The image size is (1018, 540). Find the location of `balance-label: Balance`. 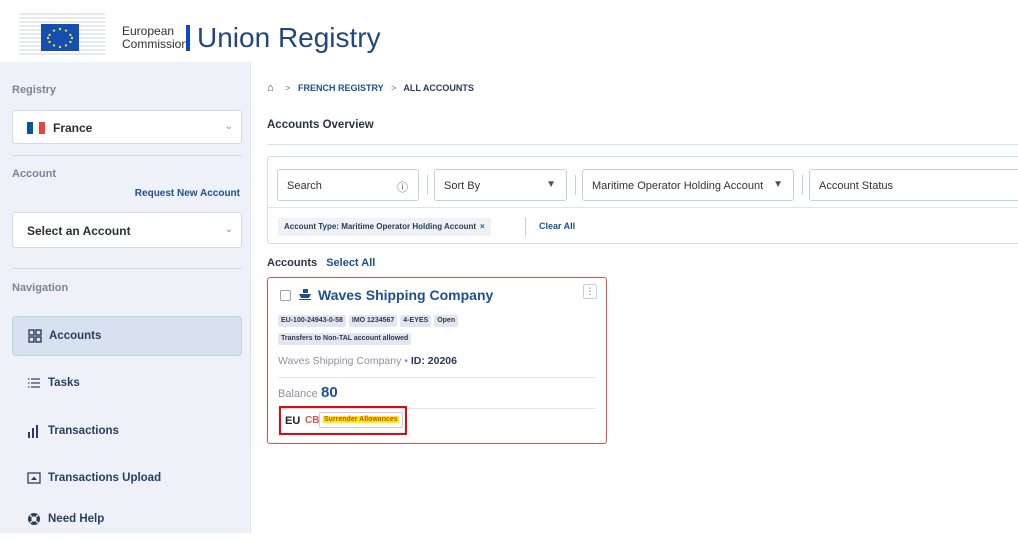

balance-label: Balance is located at coordinates (298, 394).